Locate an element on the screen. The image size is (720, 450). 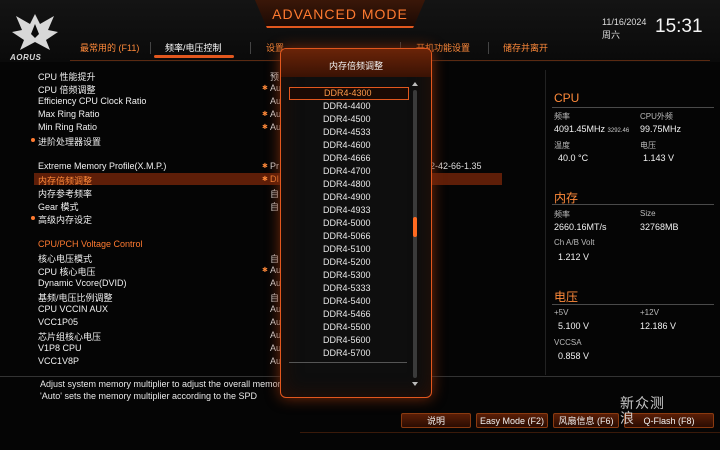
dropdown-option: DDR4-5700 is located at coordinates (349, 353).